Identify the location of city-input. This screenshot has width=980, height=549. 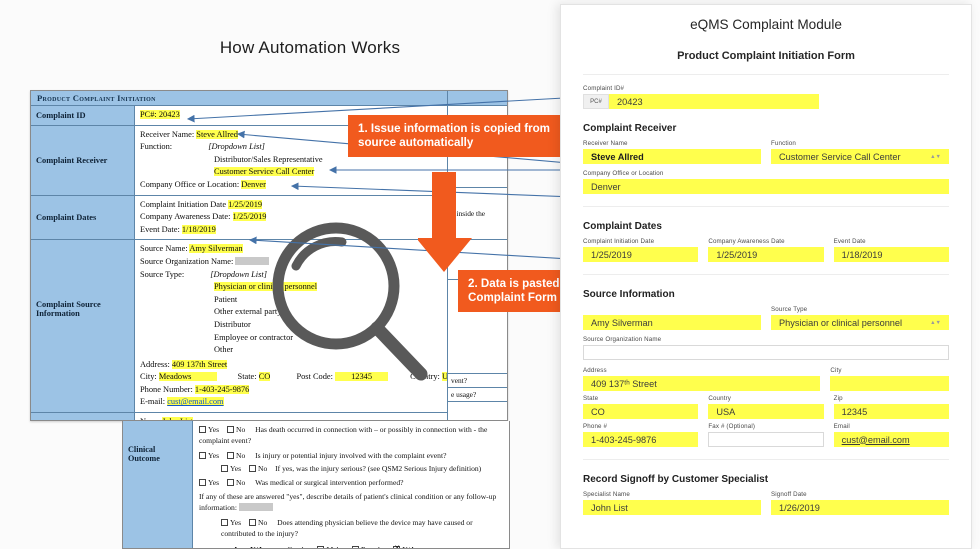
(889, 383).